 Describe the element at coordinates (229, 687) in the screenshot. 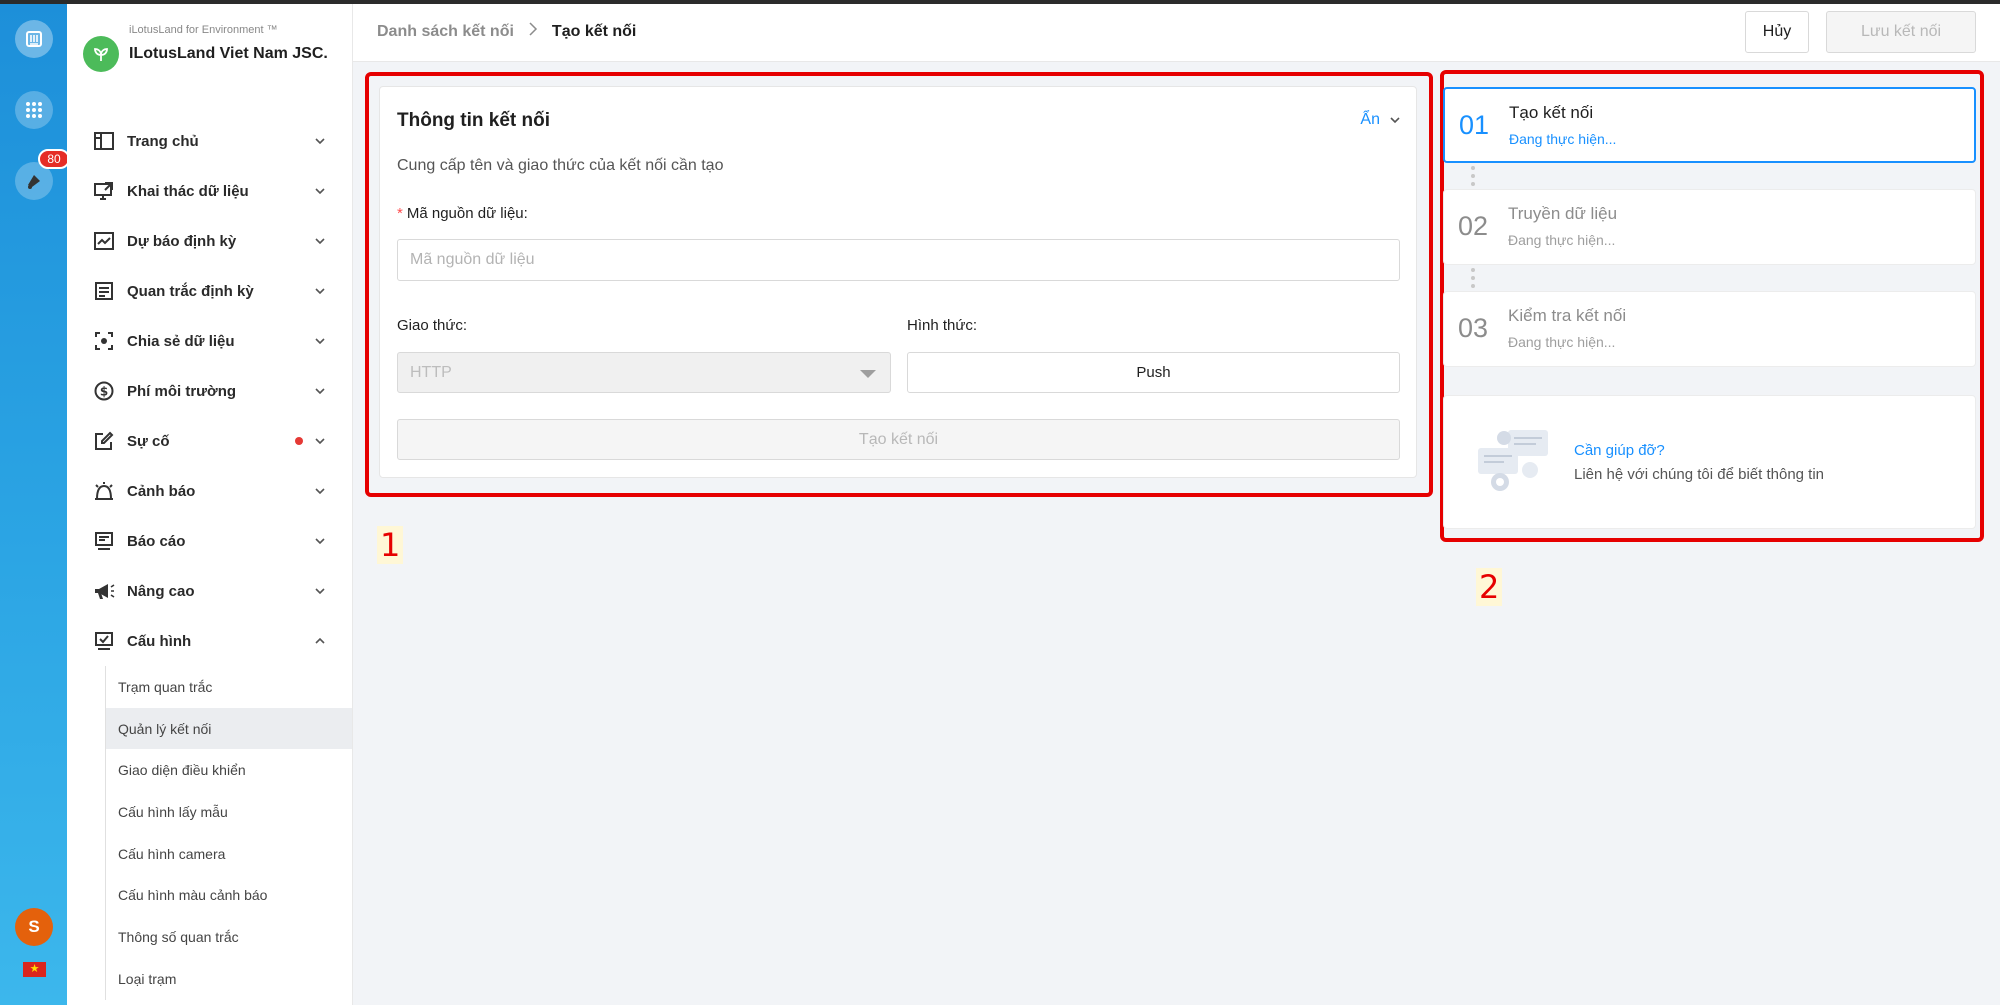

I see `submenu-item-tram-quan-trac: Trạm quan trắc` at that location.